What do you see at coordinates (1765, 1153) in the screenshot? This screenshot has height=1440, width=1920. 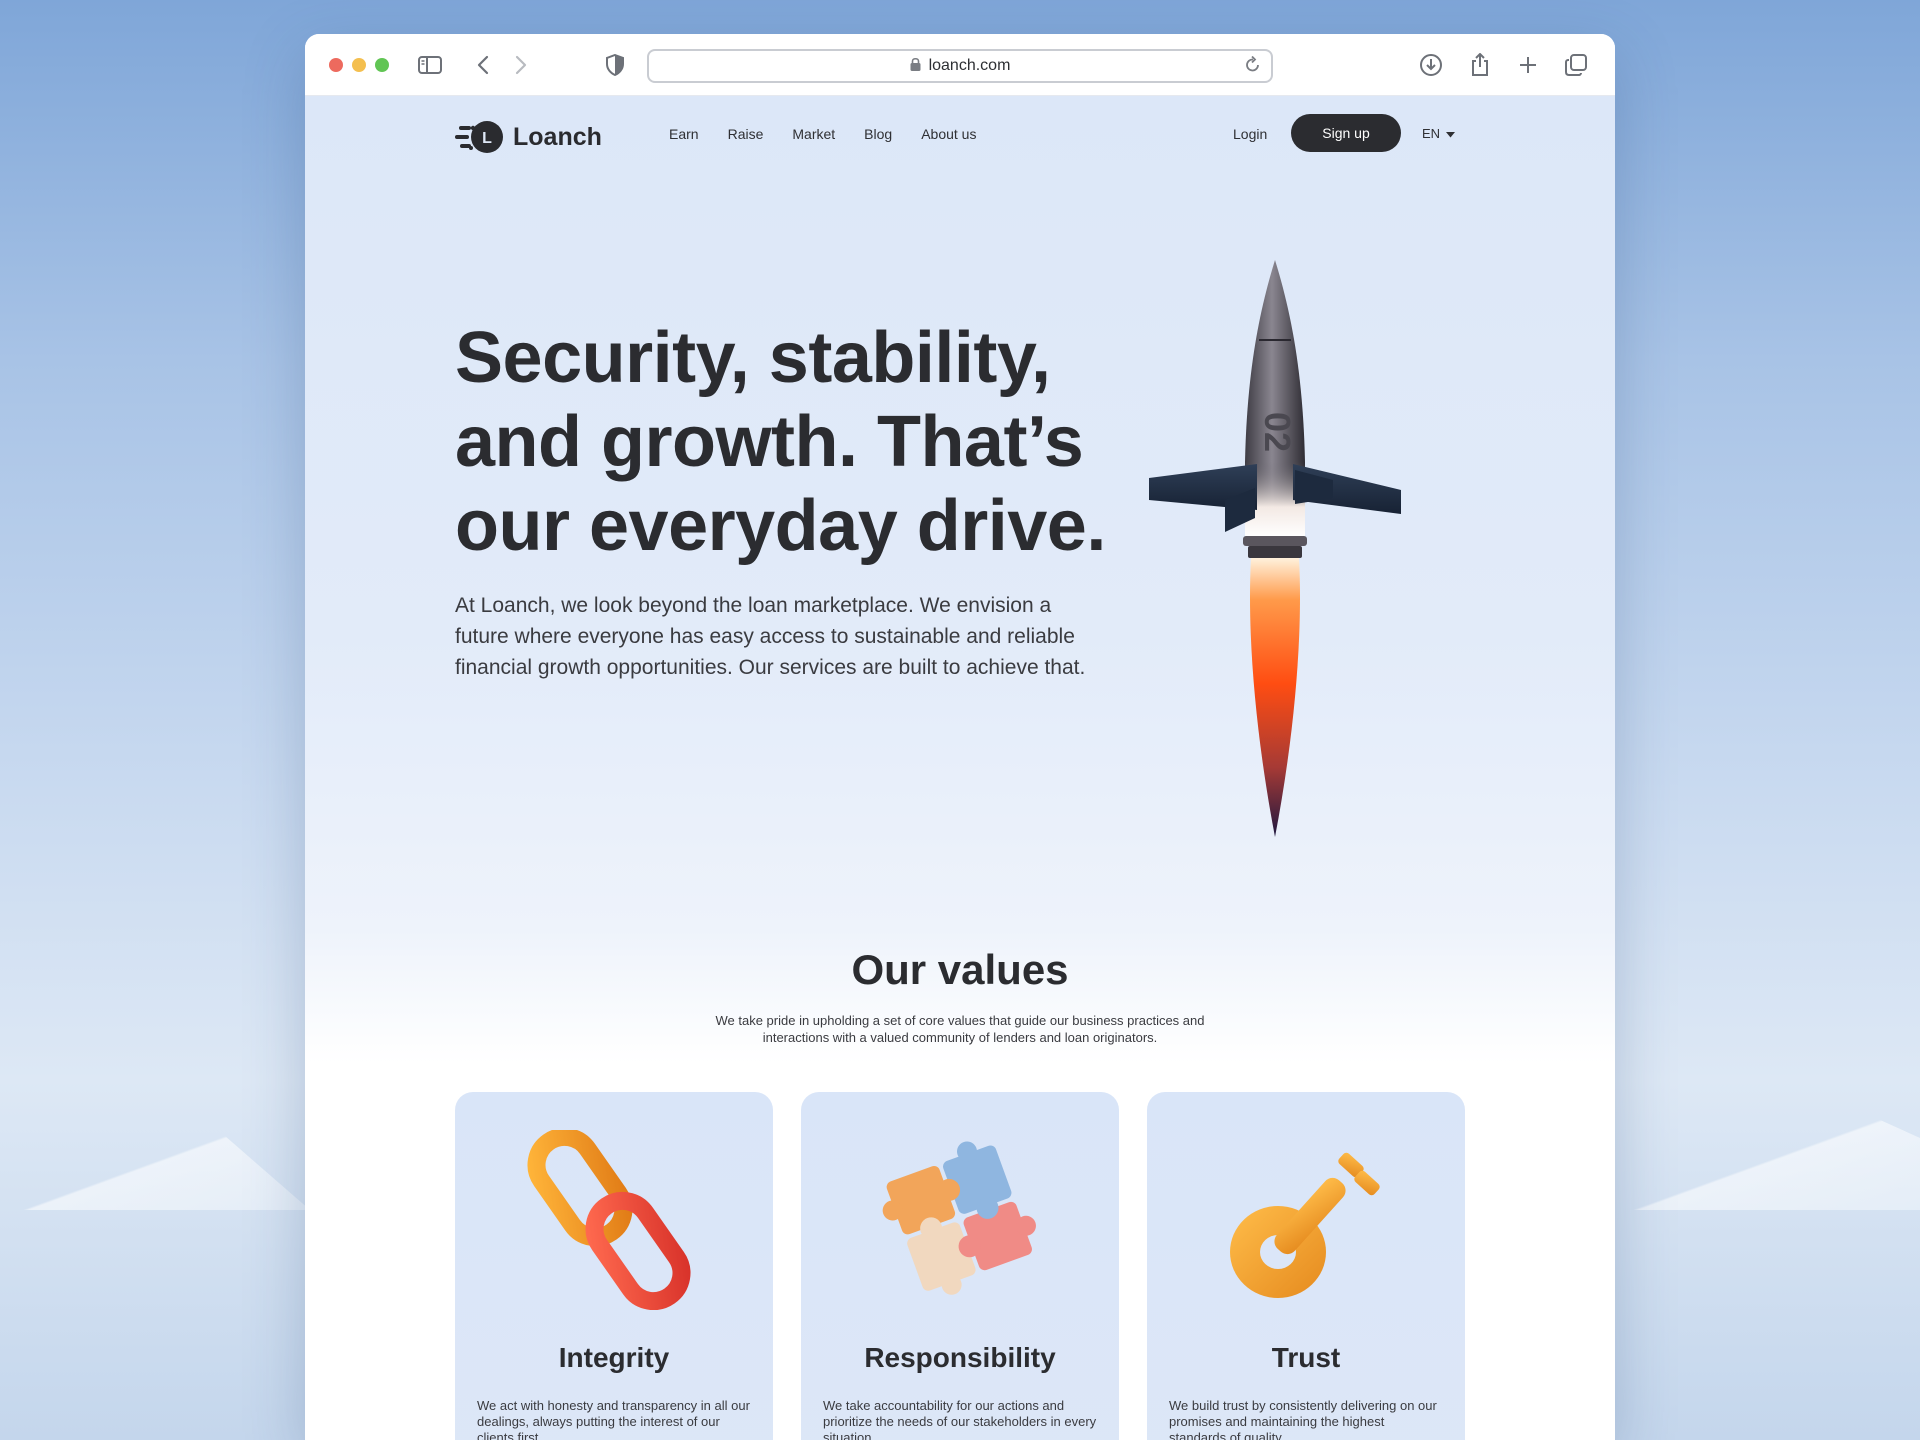 I see `background-mountain-right` at bounding box center [1765, 1153].